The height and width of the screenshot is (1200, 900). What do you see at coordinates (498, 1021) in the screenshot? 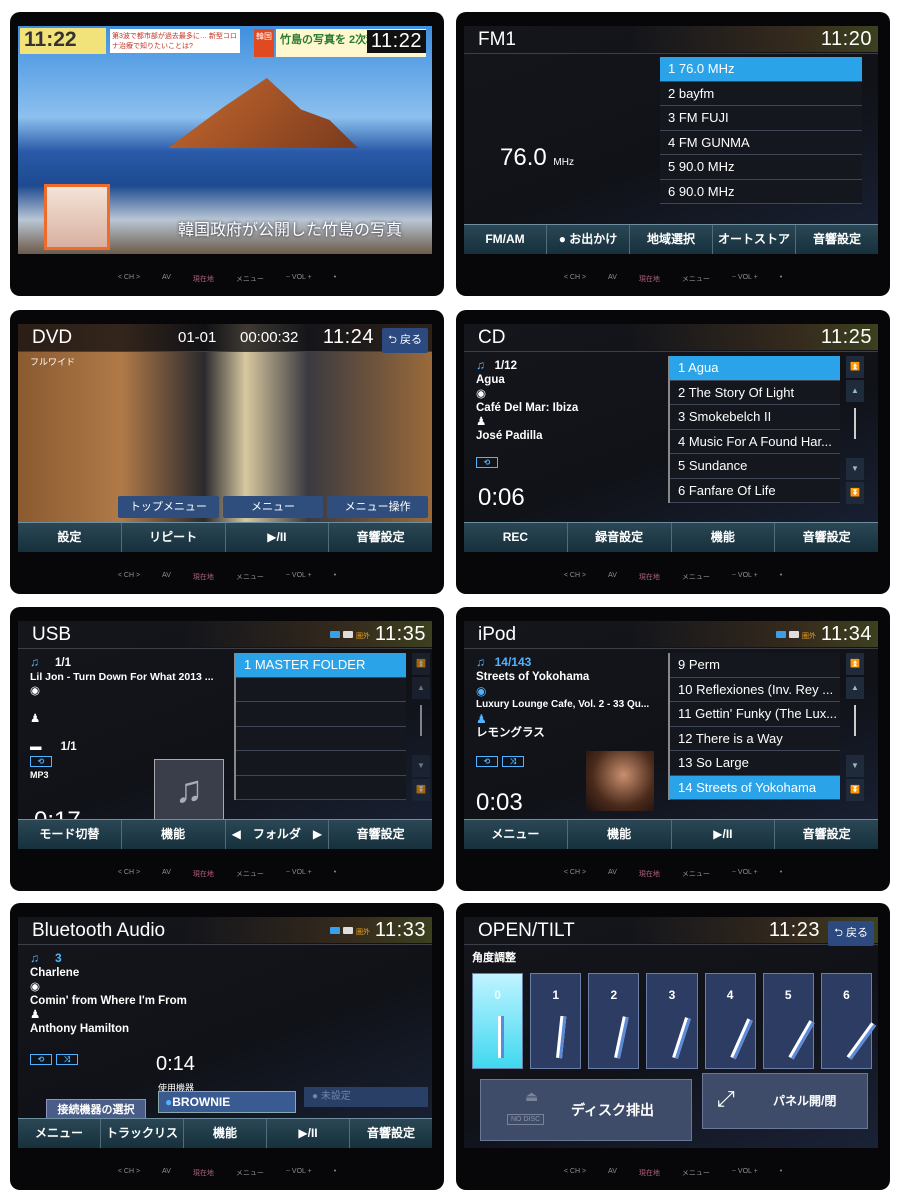
I see `angle-button: 0` at bounding box center [498, 1021].